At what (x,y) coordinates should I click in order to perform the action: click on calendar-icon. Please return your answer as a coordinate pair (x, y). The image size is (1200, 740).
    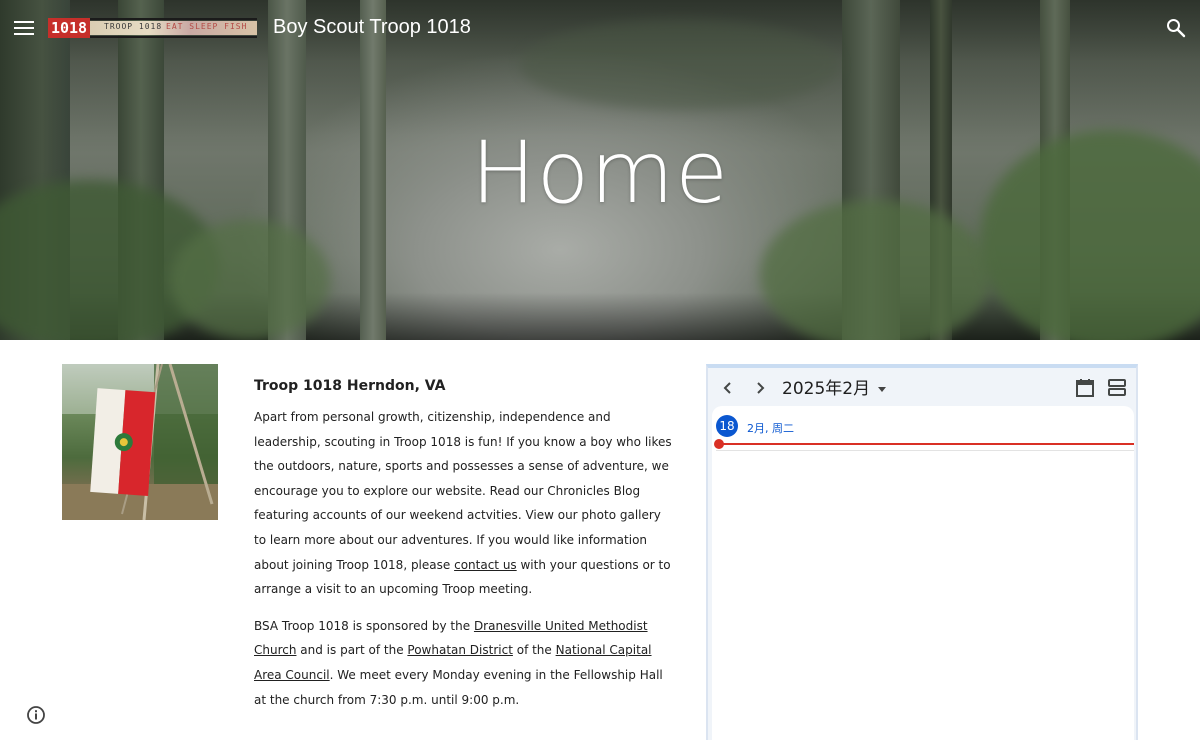
    Looking at the image, I should click on (1085, 388).